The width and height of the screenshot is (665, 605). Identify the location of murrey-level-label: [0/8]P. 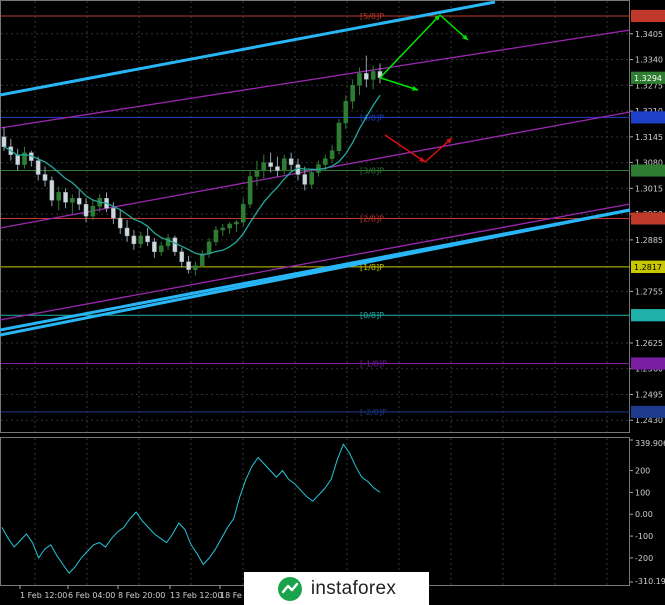
(372, 315).